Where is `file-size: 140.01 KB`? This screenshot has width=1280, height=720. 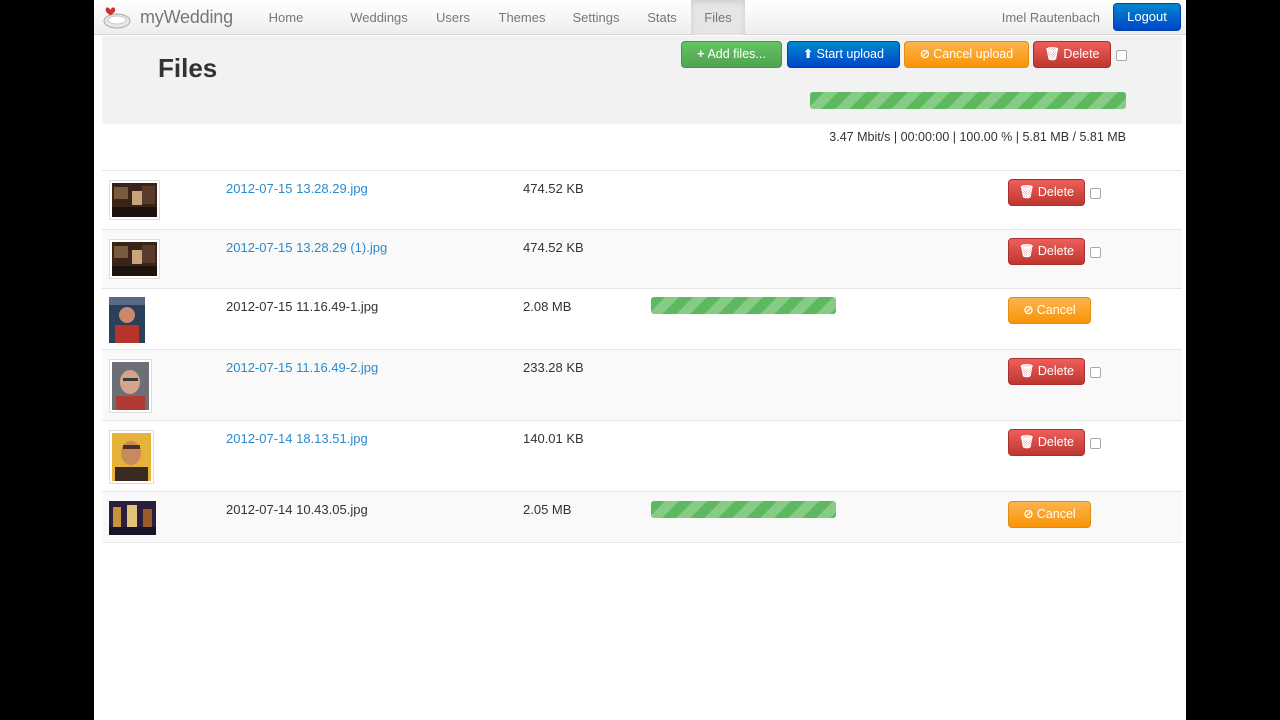 file-size: 140.01 KB is located at coordinates (553, 438).